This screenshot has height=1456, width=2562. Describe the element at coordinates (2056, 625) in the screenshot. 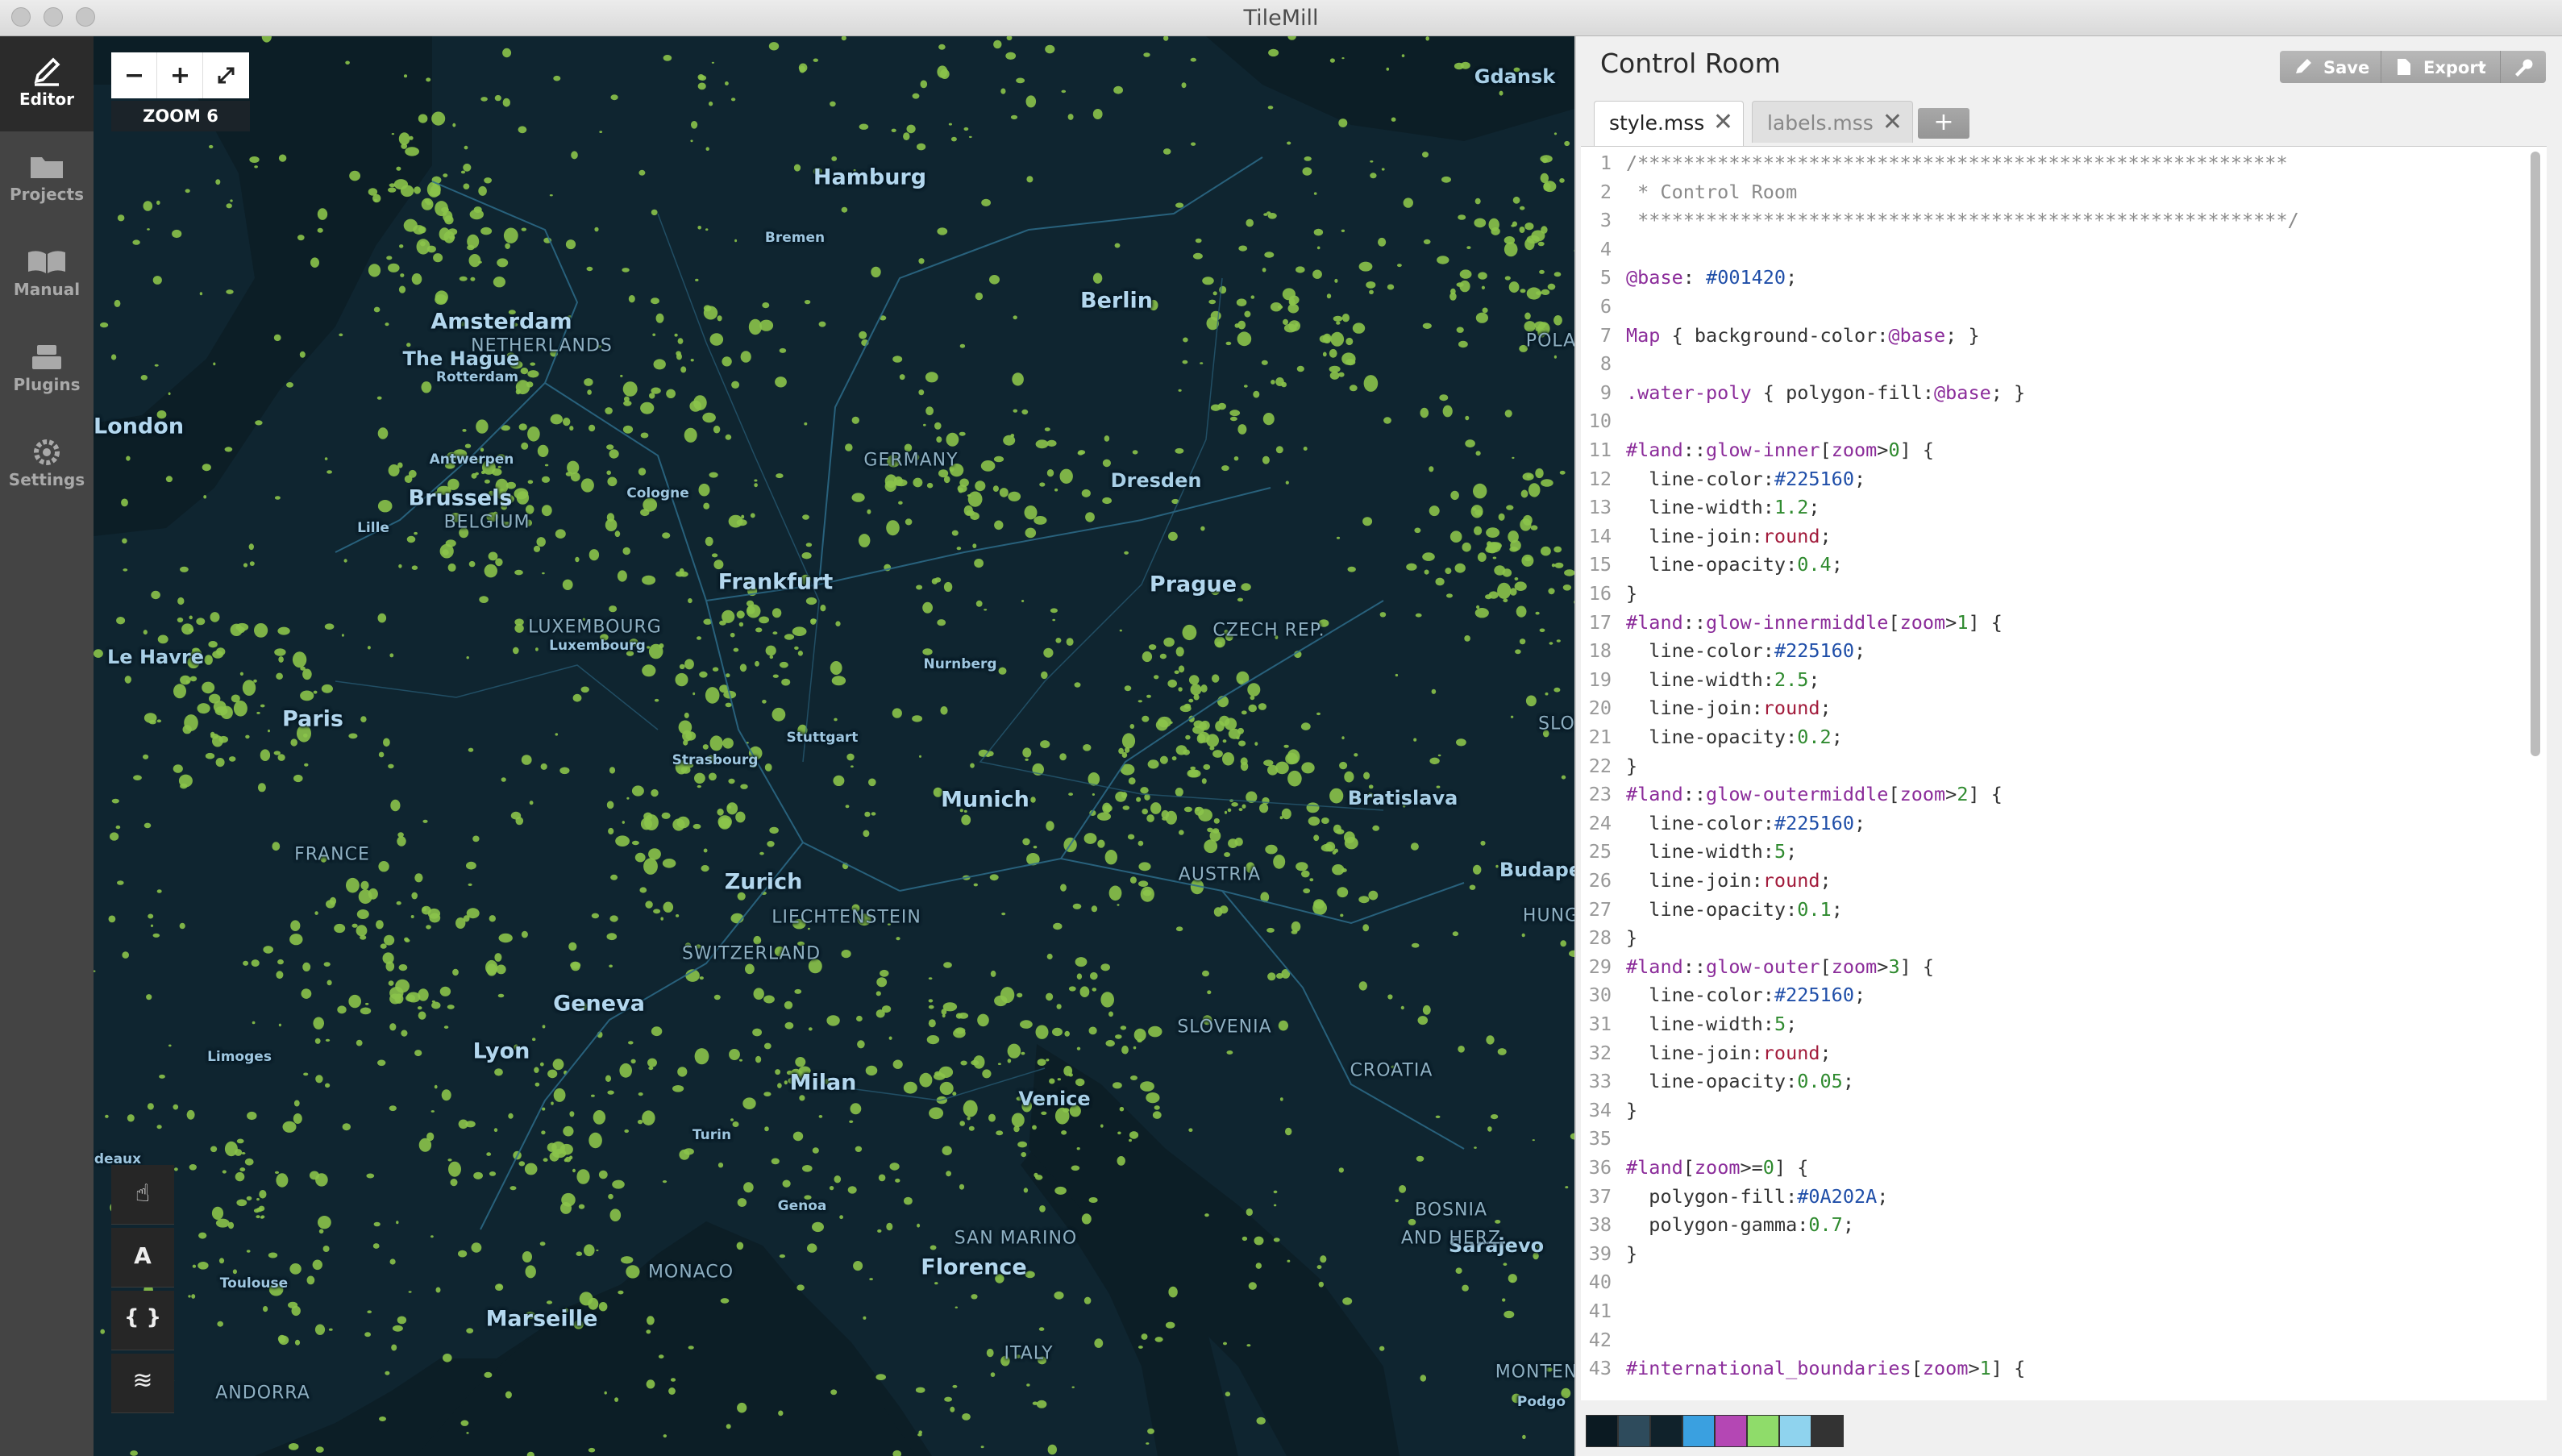

I see `code-line: 17 #land::glow-innermiddle[zoom>1] {` at that location.